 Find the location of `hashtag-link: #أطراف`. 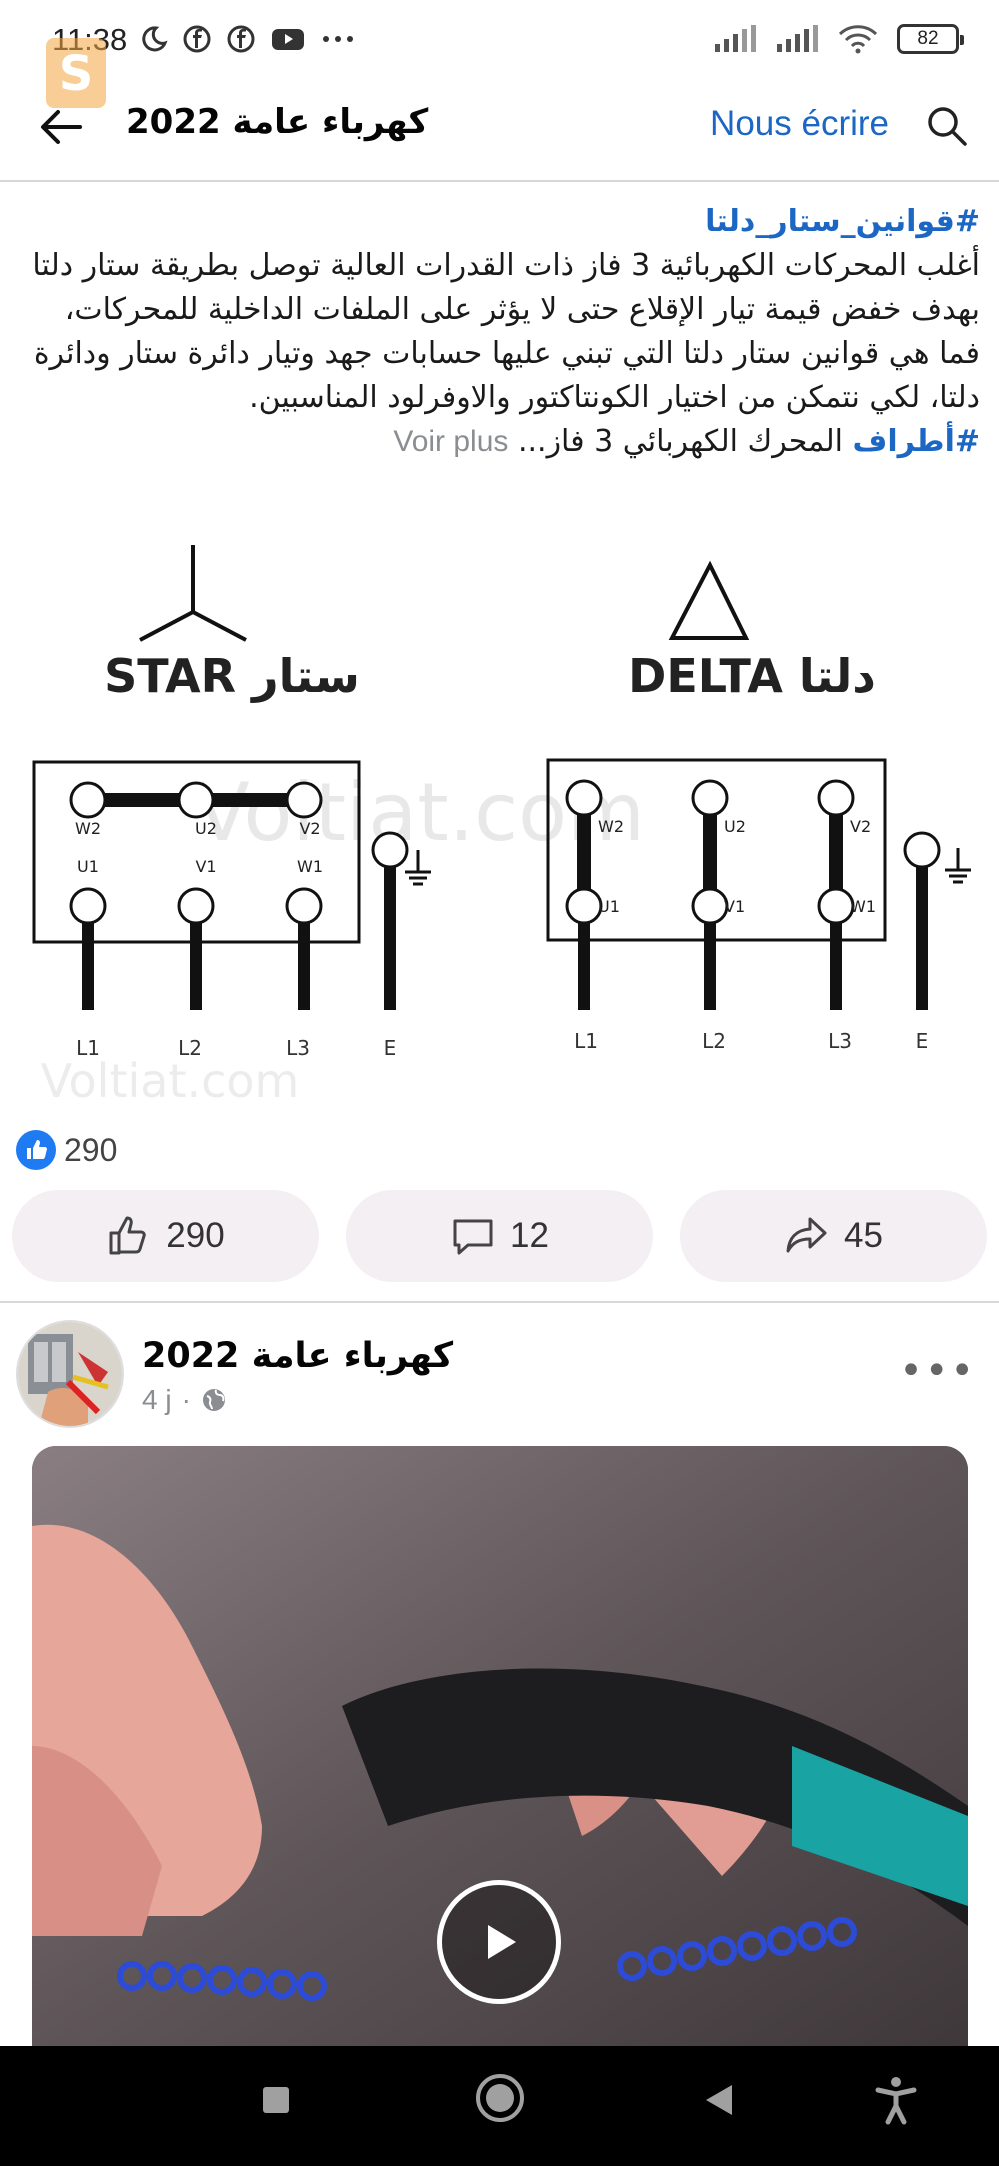

hashtag-link: #أطراف is located at coordinates (916, 441).